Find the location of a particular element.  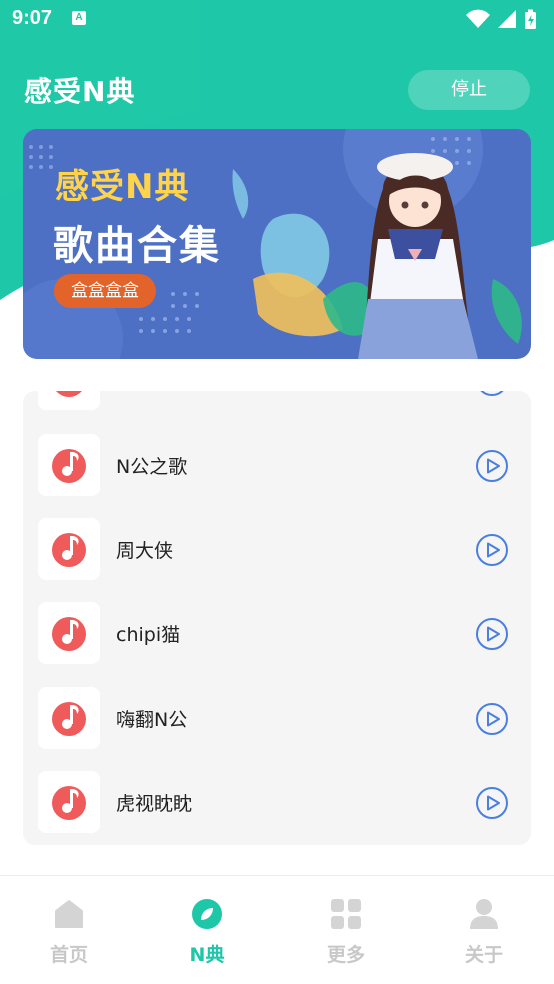

list-item: 周大侠 is located at coordinates (277, 560).